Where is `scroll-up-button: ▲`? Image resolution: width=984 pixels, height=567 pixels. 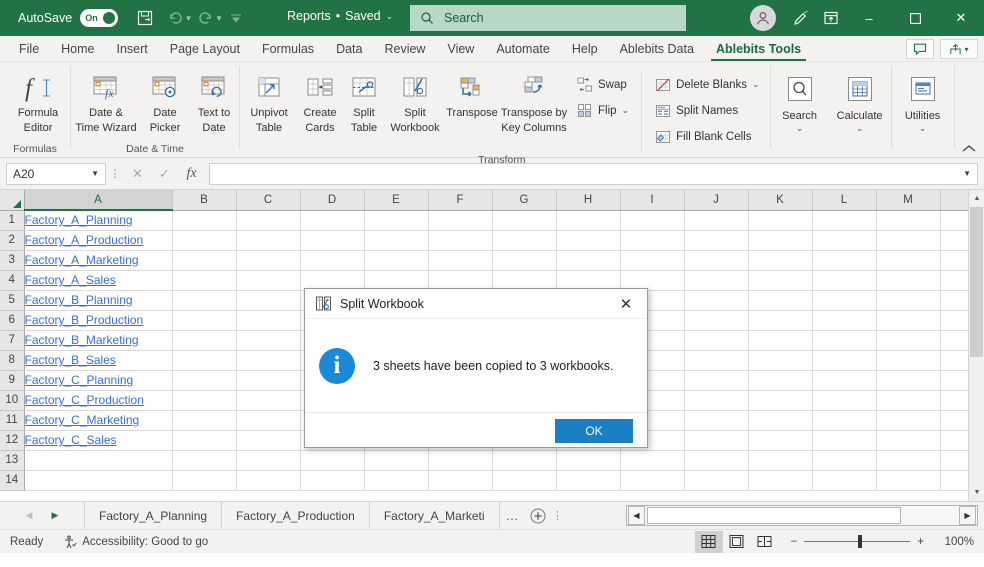
scroll-up-button: ▲ is located at coordinates (976, 198).